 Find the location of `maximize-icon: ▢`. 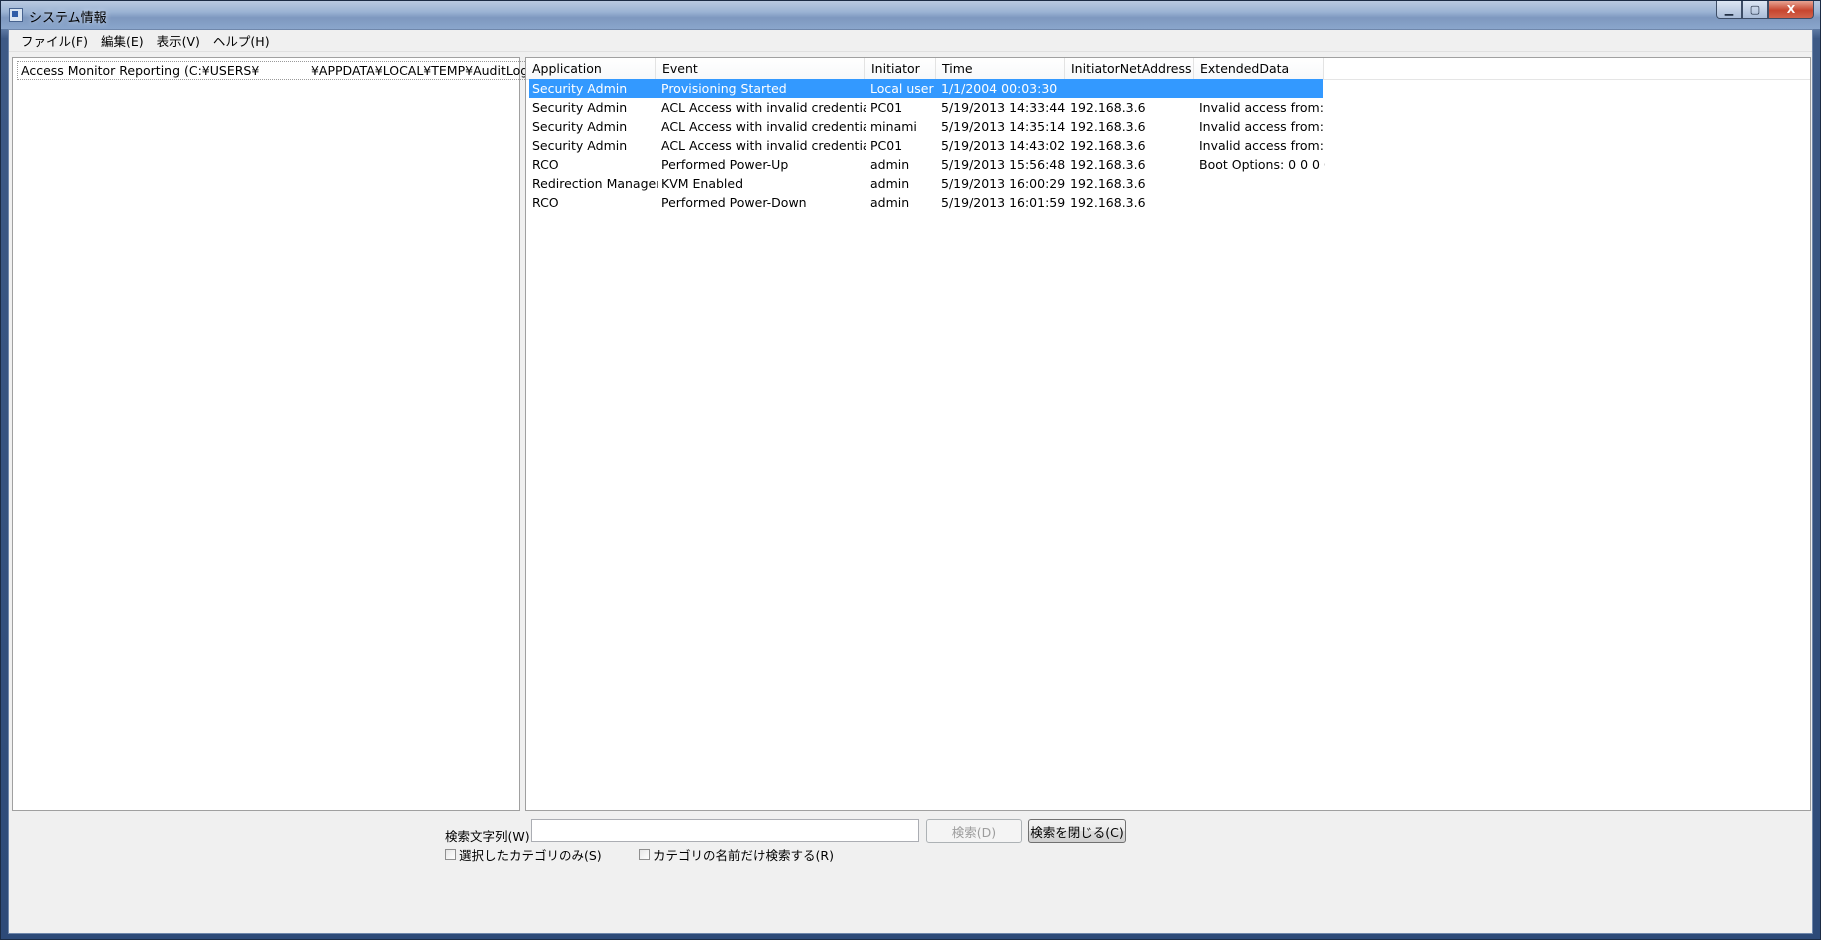

maximize-icon: ▢ is located at coordinates (1755, 9).